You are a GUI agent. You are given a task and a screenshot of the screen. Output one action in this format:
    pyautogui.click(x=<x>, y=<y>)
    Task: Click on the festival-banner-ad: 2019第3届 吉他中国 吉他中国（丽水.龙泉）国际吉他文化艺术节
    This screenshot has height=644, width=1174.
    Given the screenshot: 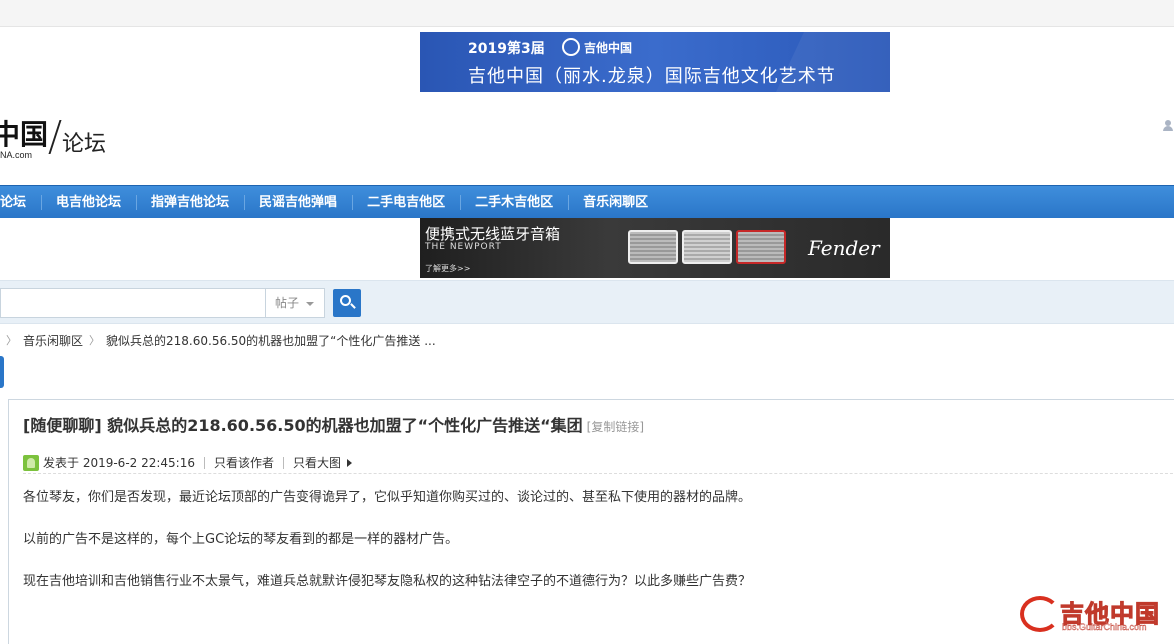 What is the action you would take?
    pyautogui.click(x=655, y=62)
    